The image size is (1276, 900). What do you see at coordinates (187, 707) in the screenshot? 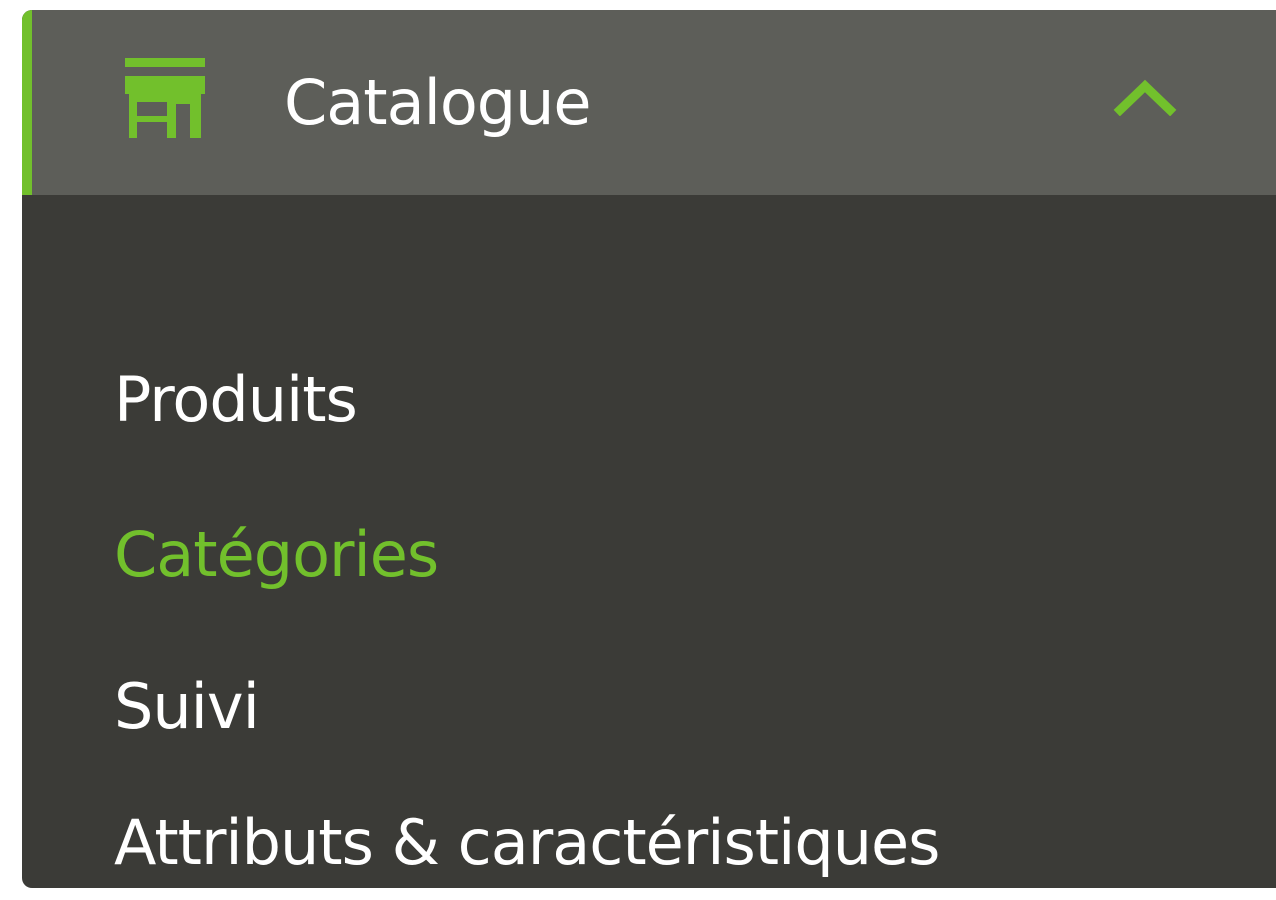
I see `submenu-item-suivi: Suivi` at bounding box center [187, 707].